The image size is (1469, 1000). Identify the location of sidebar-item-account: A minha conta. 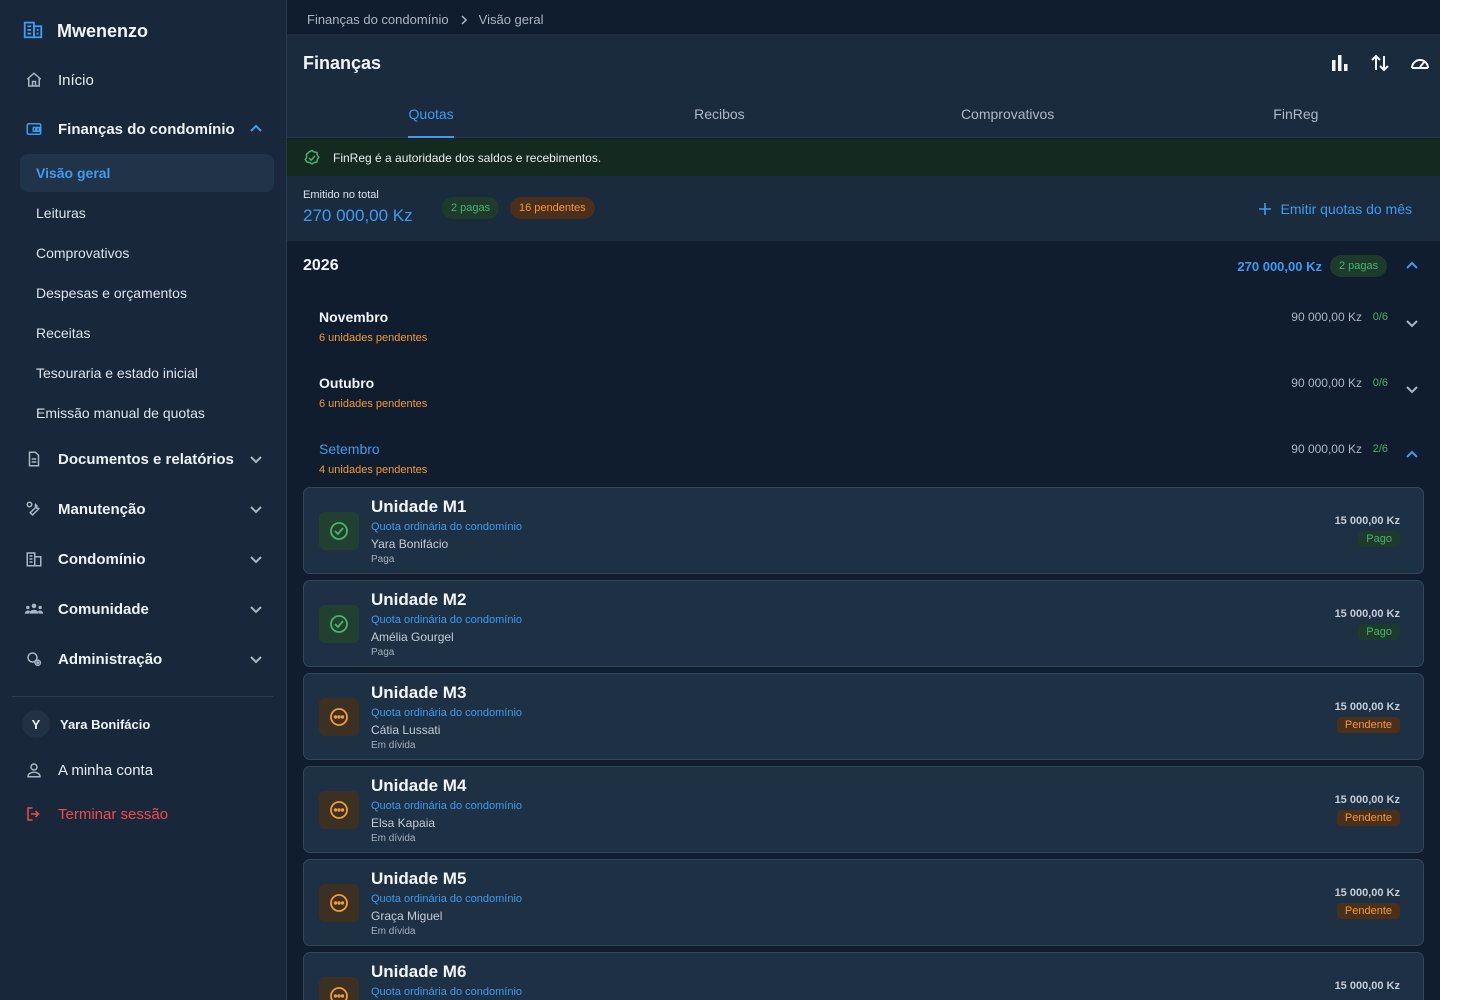
(147, 770).